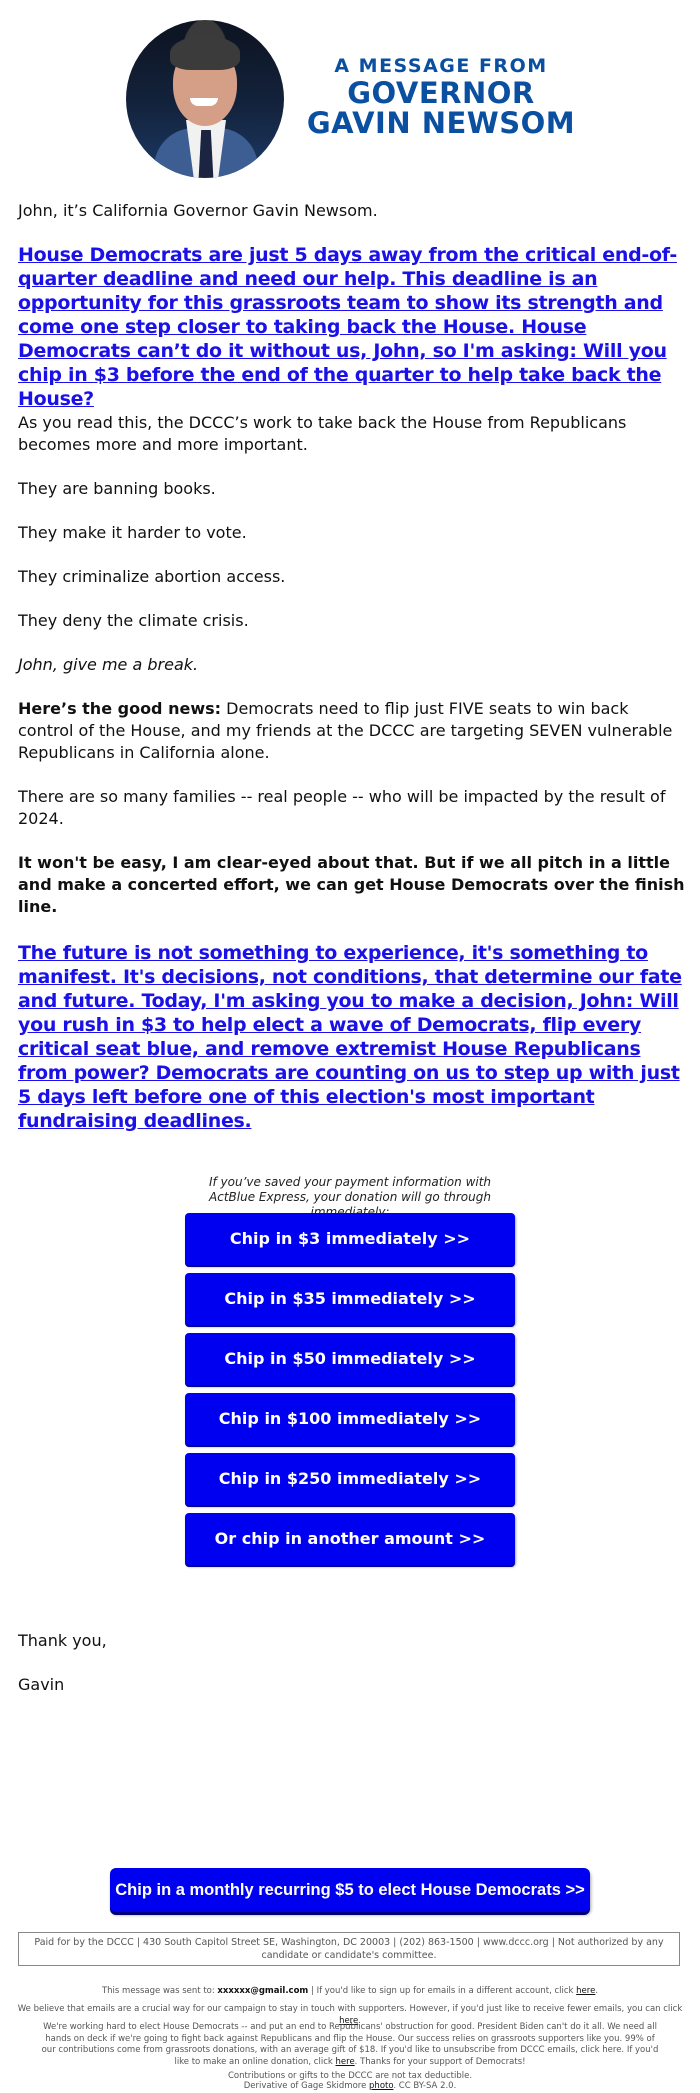 The width and height of the screenshot is (700, 2093). I want to click on donate-35-button: Chip in $35 immediately >>, so click(350, 1299).